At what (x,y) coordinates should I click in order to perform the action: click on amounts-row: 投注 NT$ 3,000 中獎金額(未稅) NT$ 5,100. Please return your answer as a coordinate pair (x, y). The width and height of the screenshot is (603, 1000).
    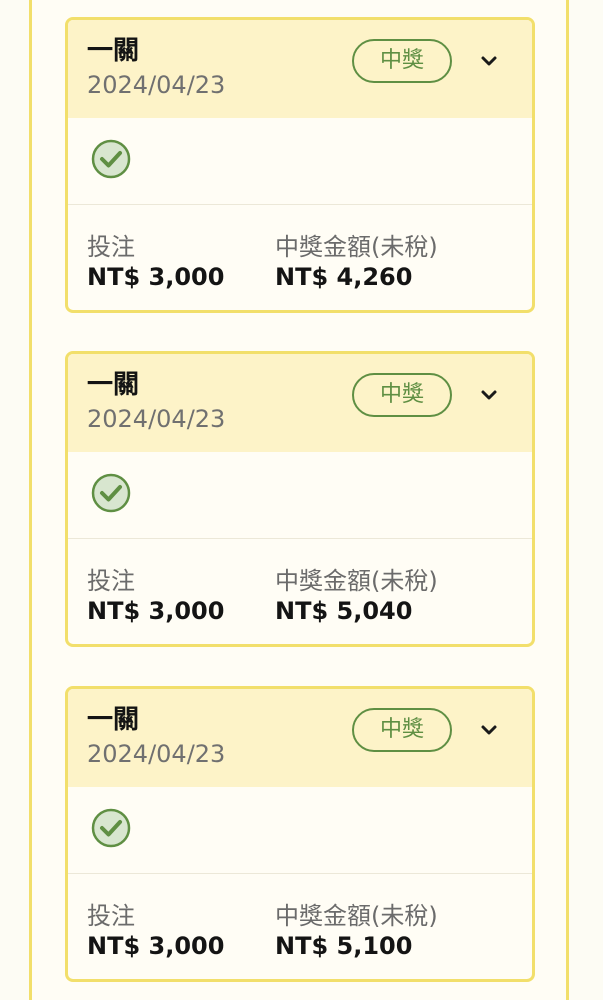
    Looking at the image, I should click on (300, 926).